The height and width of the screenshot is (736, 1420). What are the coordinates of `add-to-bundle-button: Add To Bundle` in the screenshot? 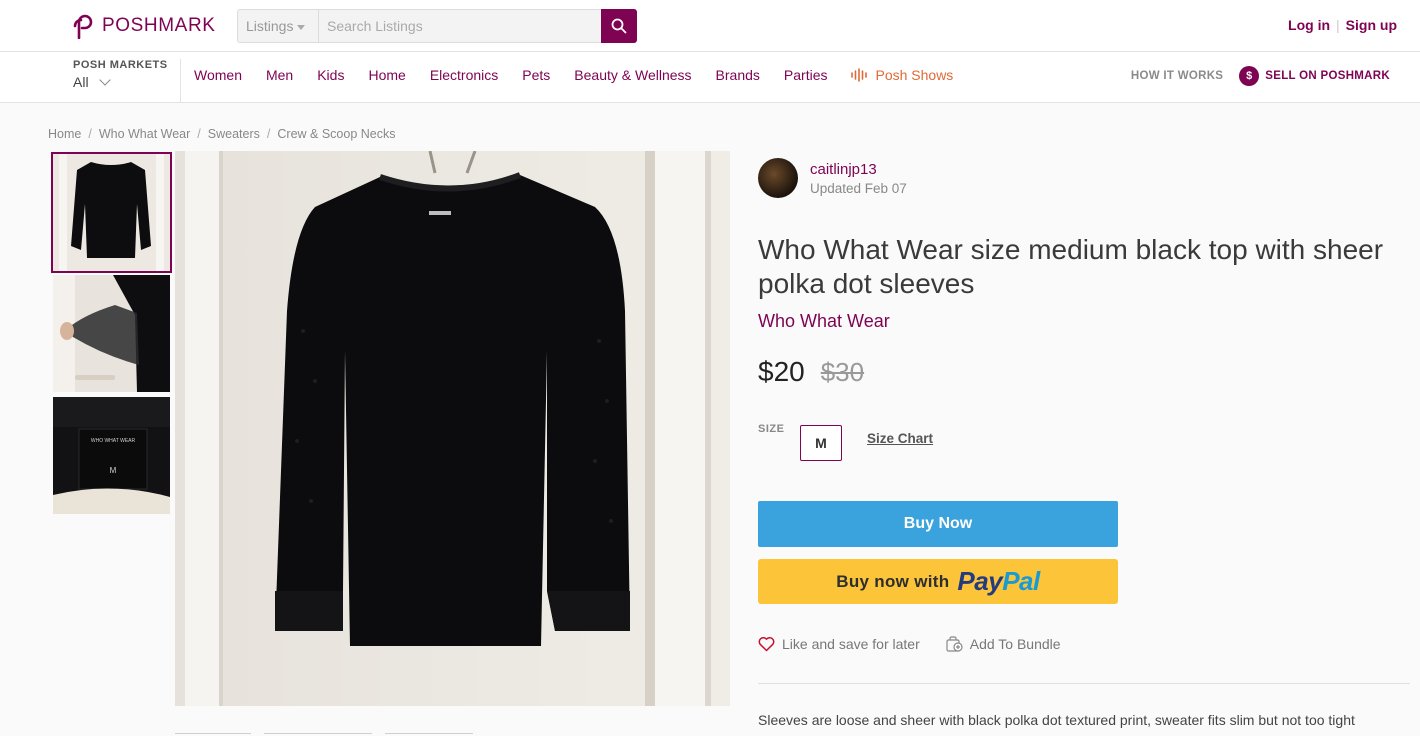 It's located at (1003, 644).